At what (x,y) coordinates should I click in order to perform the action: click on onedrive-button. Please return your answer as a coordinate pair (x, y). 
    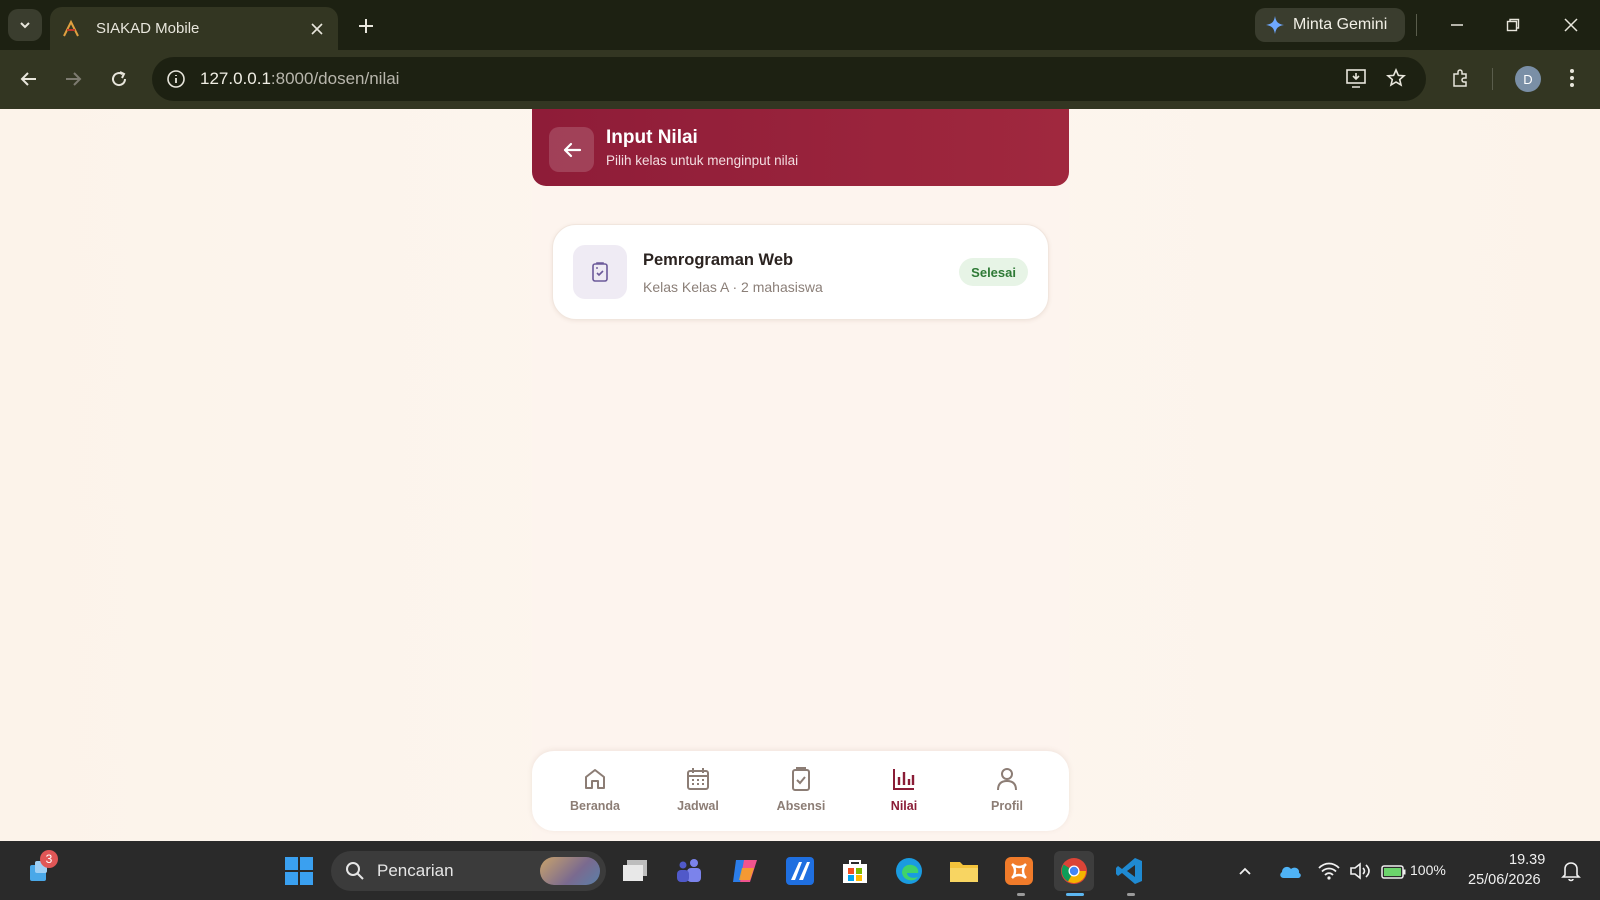
    Looking at the image, I should click on (1290, 871).